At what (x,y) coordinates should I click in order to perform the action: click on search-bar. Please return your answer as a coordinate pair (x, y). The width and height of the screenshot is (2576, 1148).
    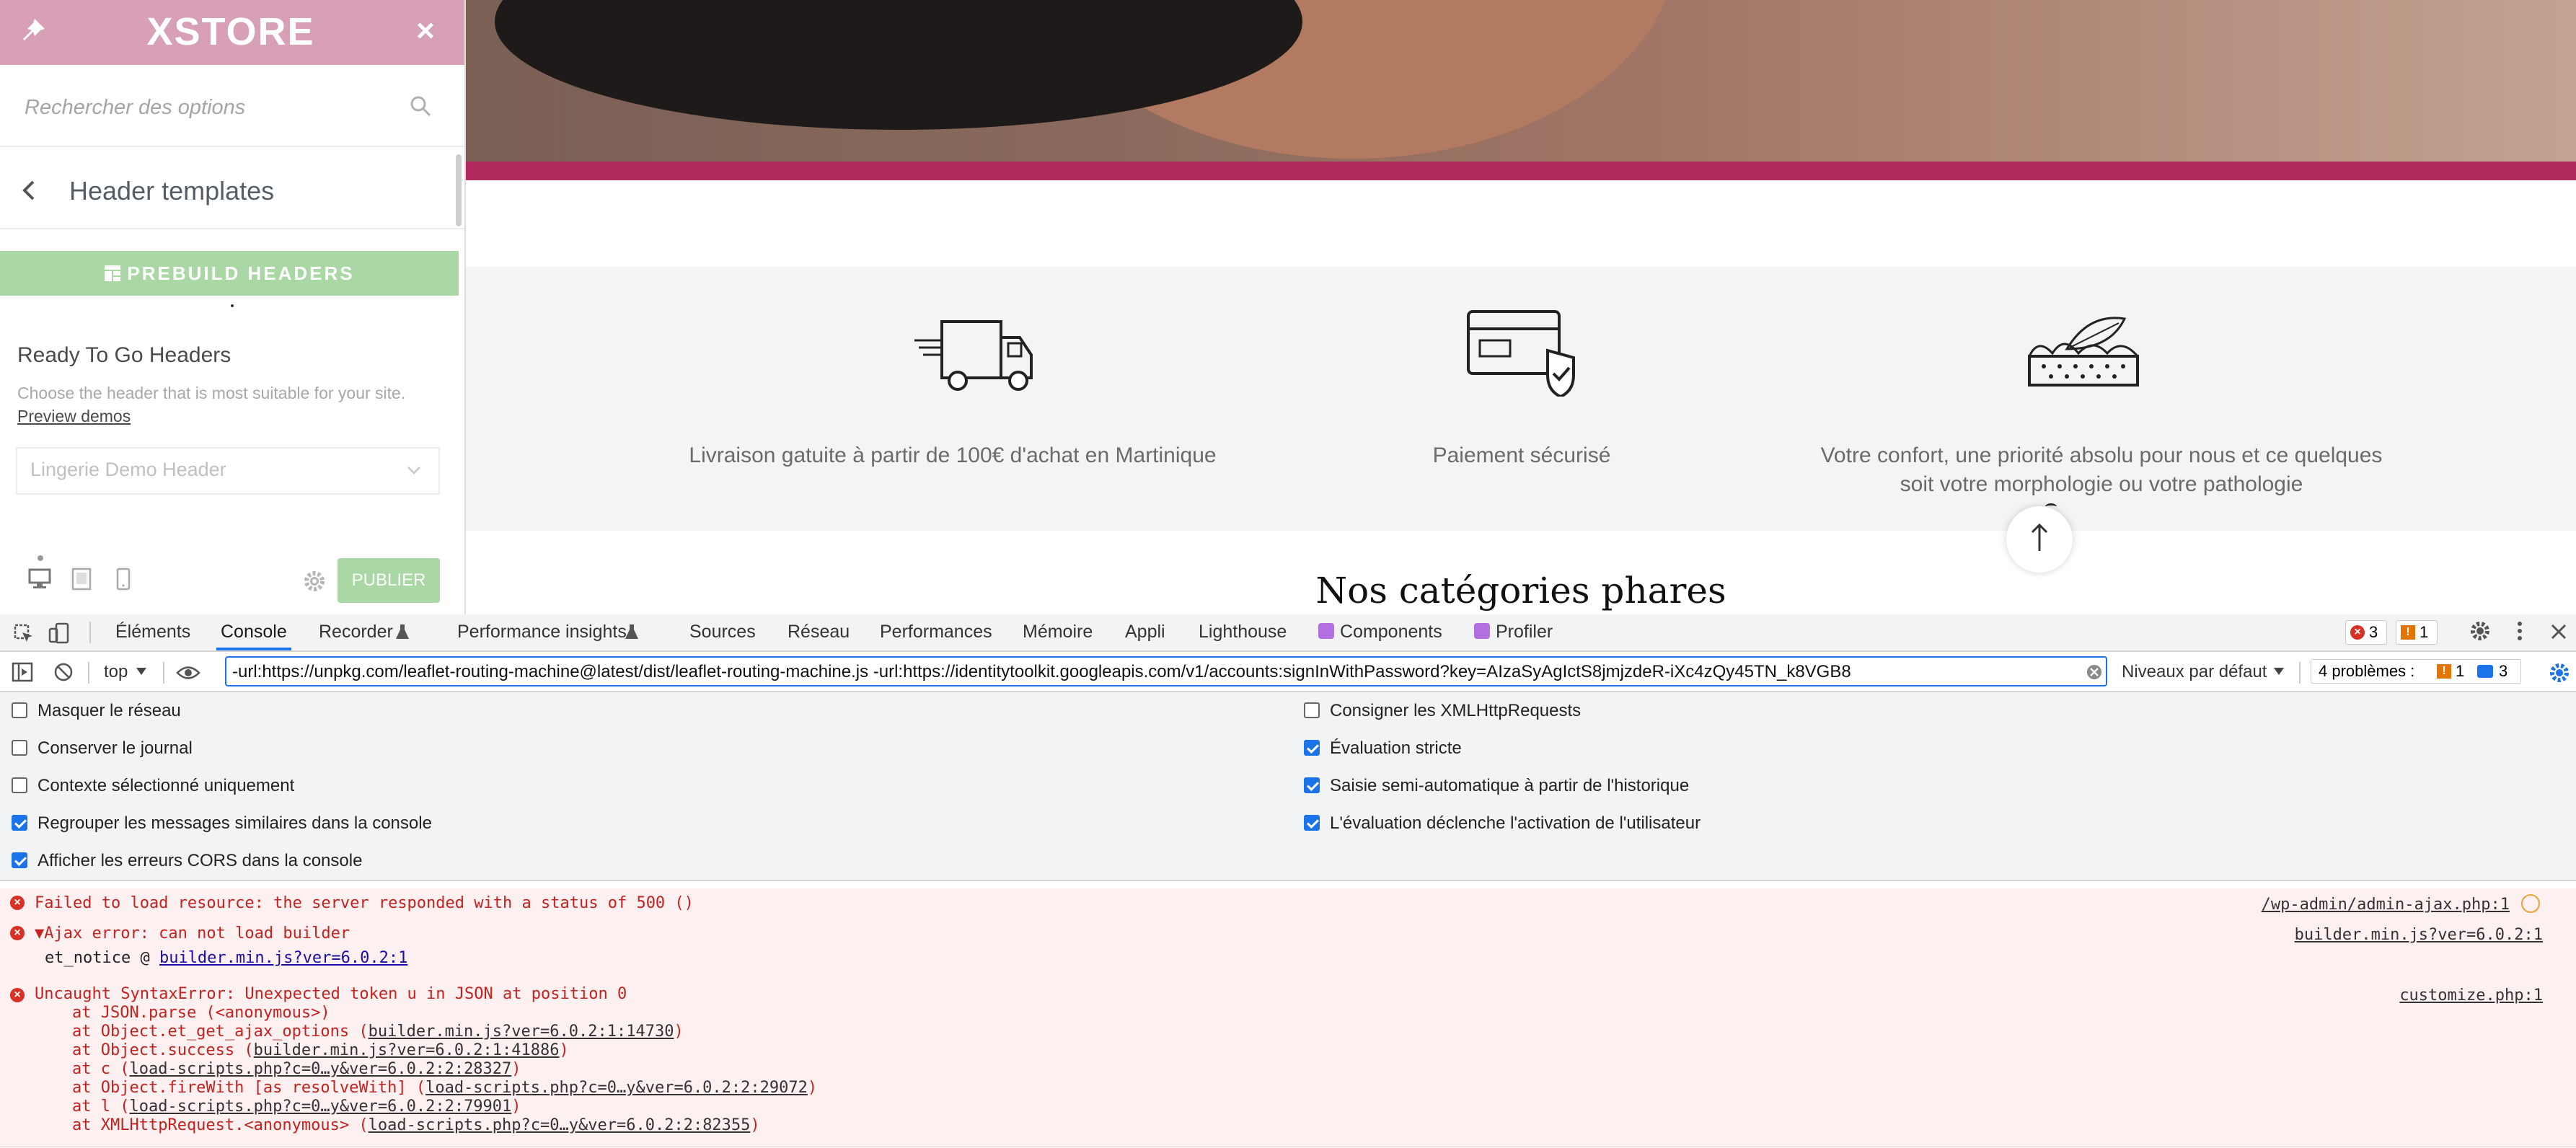
    Looking at the image, I should click on (232, 106).